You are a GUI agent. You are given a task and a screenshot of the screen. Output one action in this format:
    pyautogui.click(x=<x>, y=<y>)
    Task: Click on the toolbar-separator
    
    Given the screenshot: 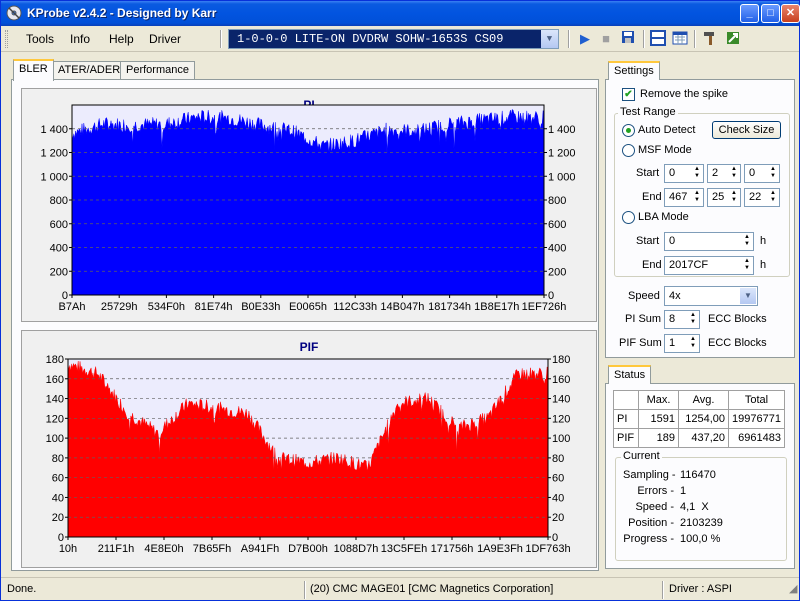 What is the action you would take?
    pyautogui.click(x=644, y=39)
    